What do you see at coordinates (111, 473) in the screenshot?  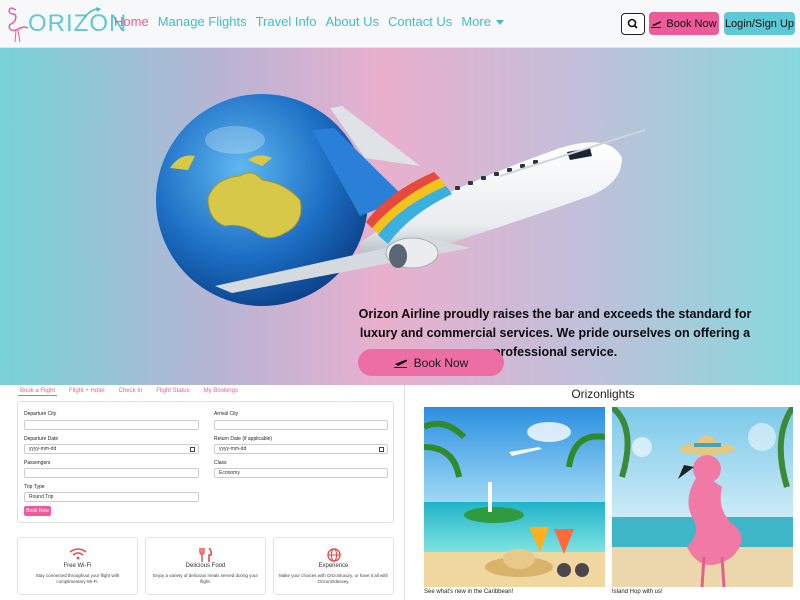 I see `passengers-input` at bounding box center [111, 473].